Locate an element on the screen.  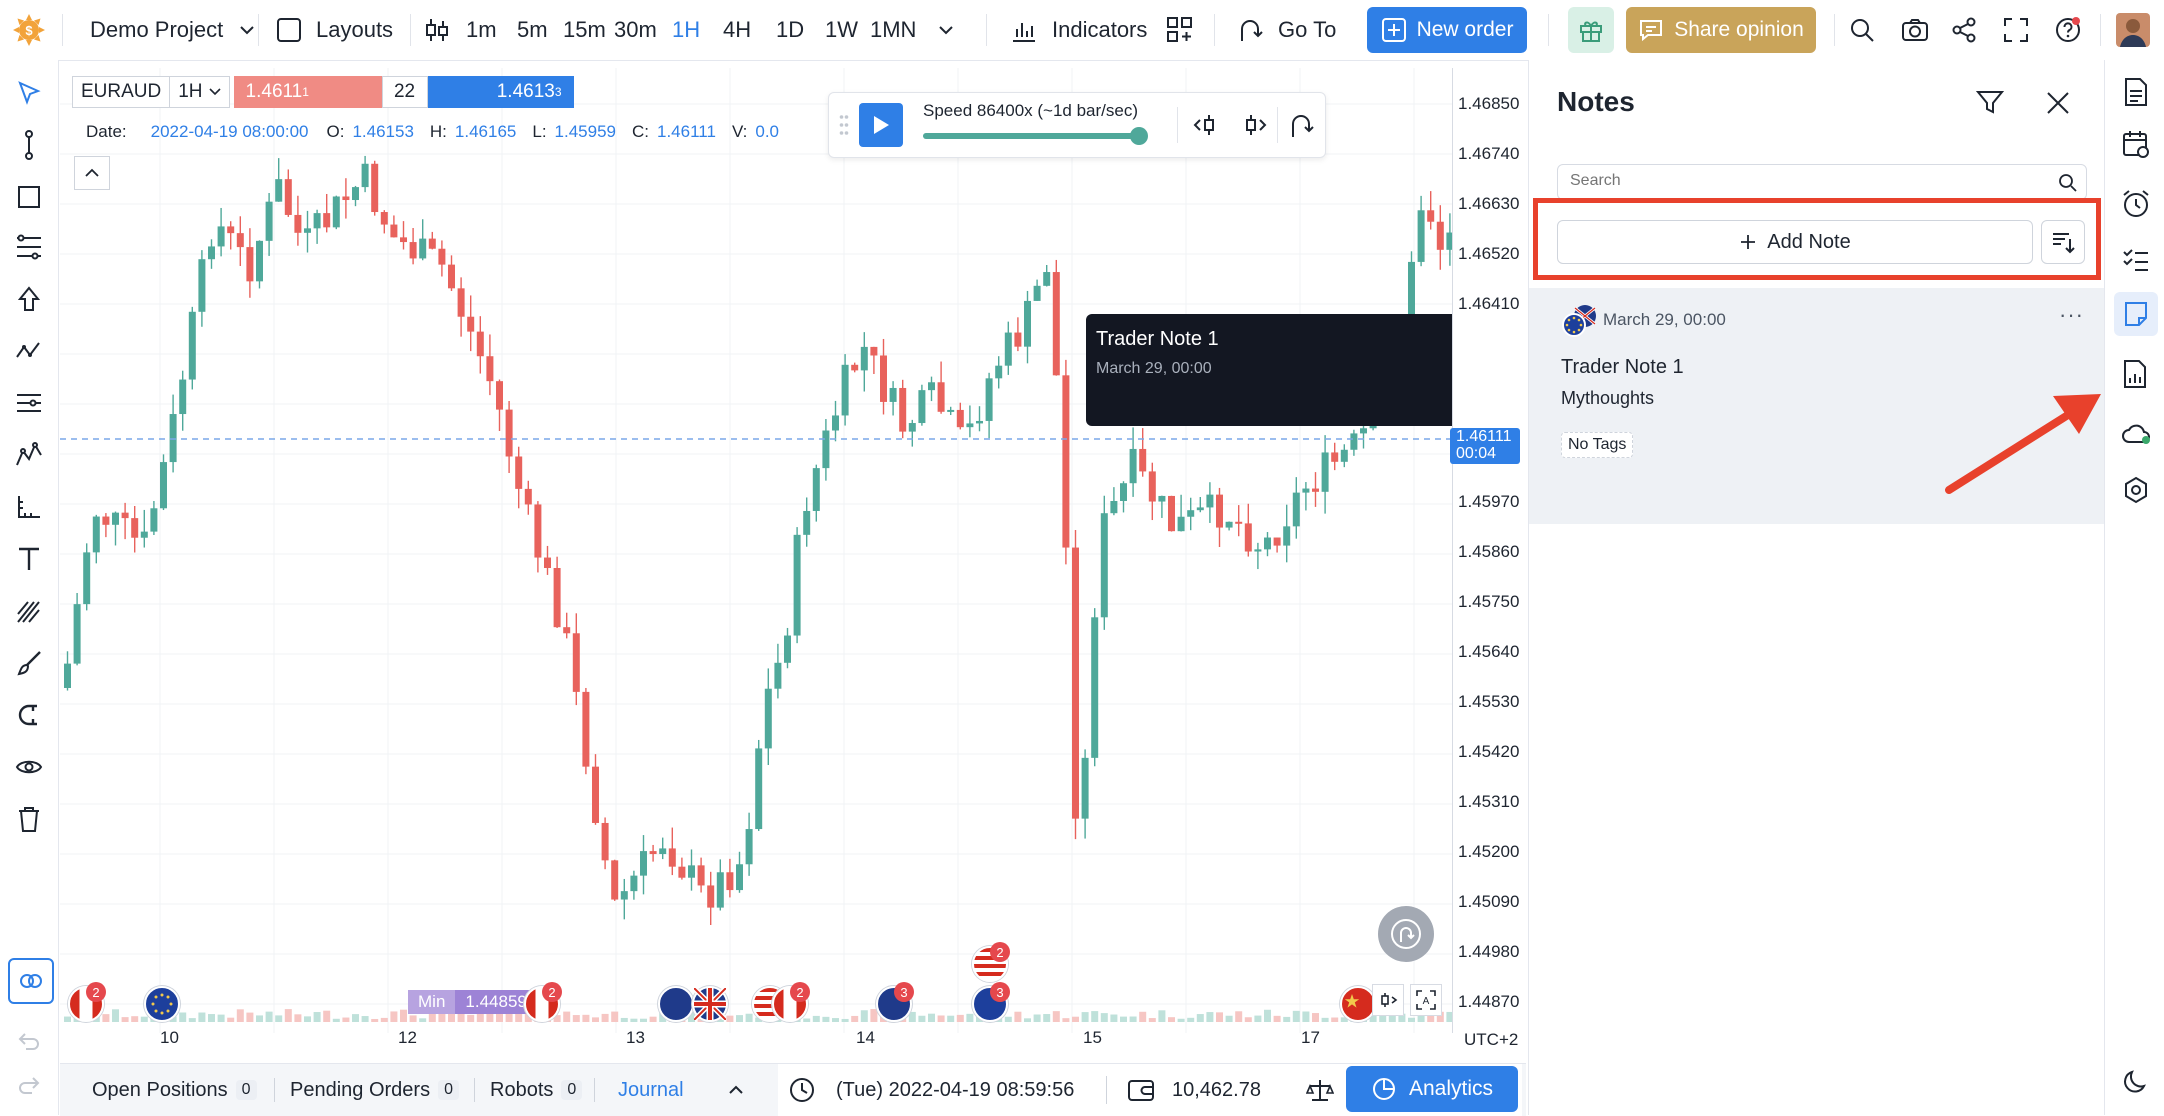
collapse-legend-button is located at coordinates (92, 173).